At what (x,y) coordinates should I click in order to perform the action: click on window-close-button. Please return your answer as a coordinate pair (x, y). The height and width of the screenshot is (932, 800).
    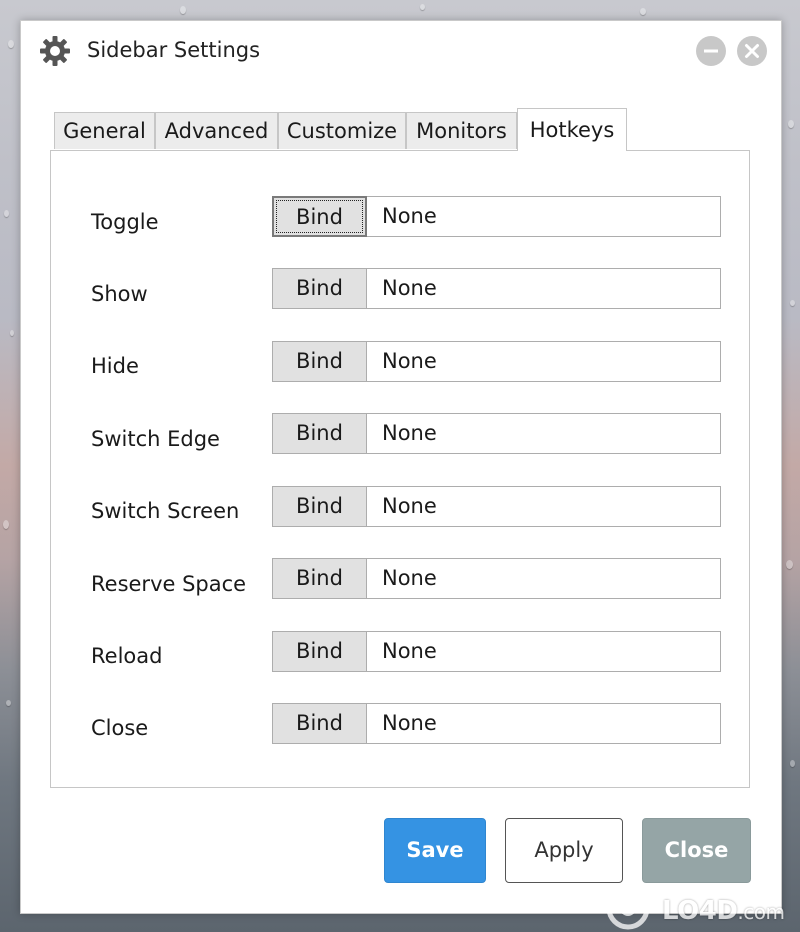
    Looking at the image, I should click on (752, 51).